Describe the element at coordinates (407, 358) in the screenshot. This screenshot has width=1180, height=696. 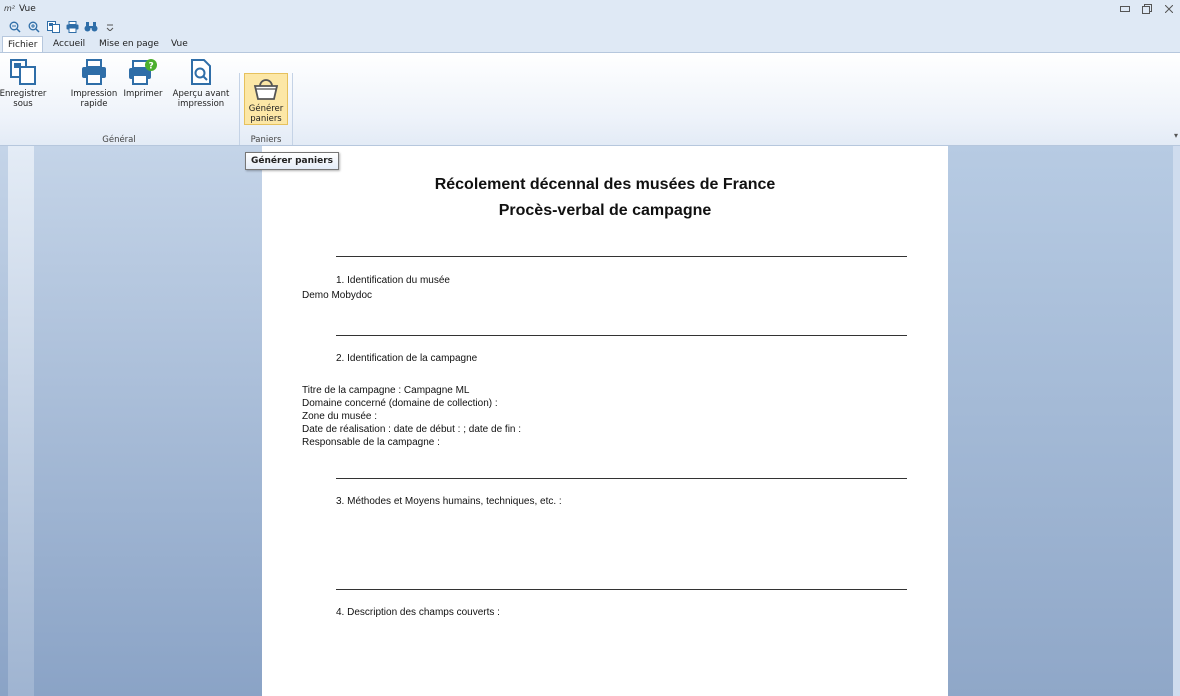
I see `section-2-heading: 2. Identification de la campagne` at that location.